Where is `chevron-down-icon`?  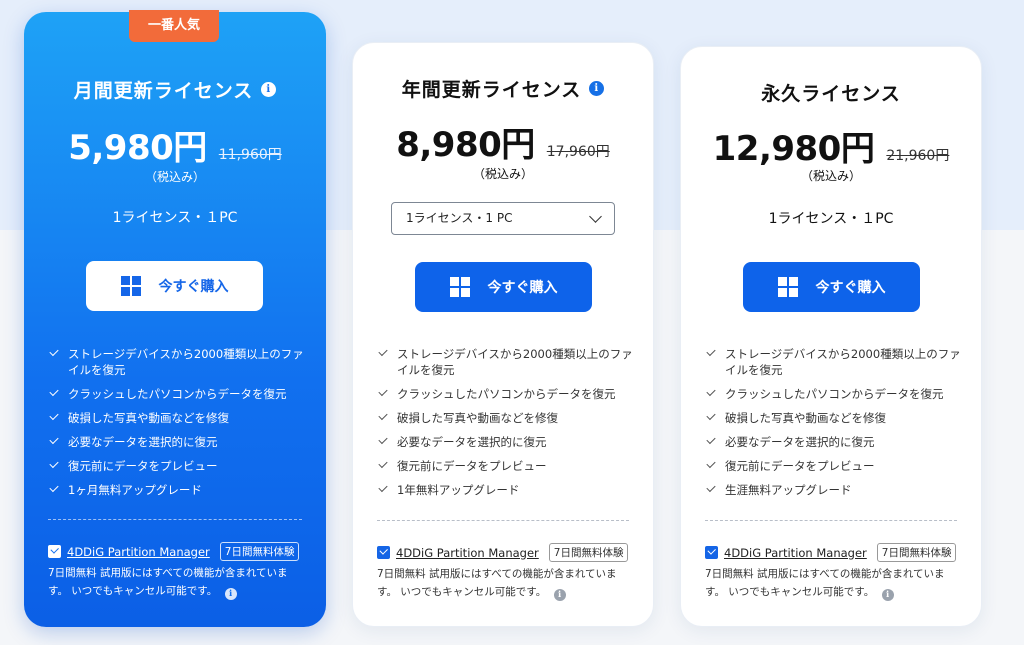 chevron-down-icon is located at coordinates (595, 216).